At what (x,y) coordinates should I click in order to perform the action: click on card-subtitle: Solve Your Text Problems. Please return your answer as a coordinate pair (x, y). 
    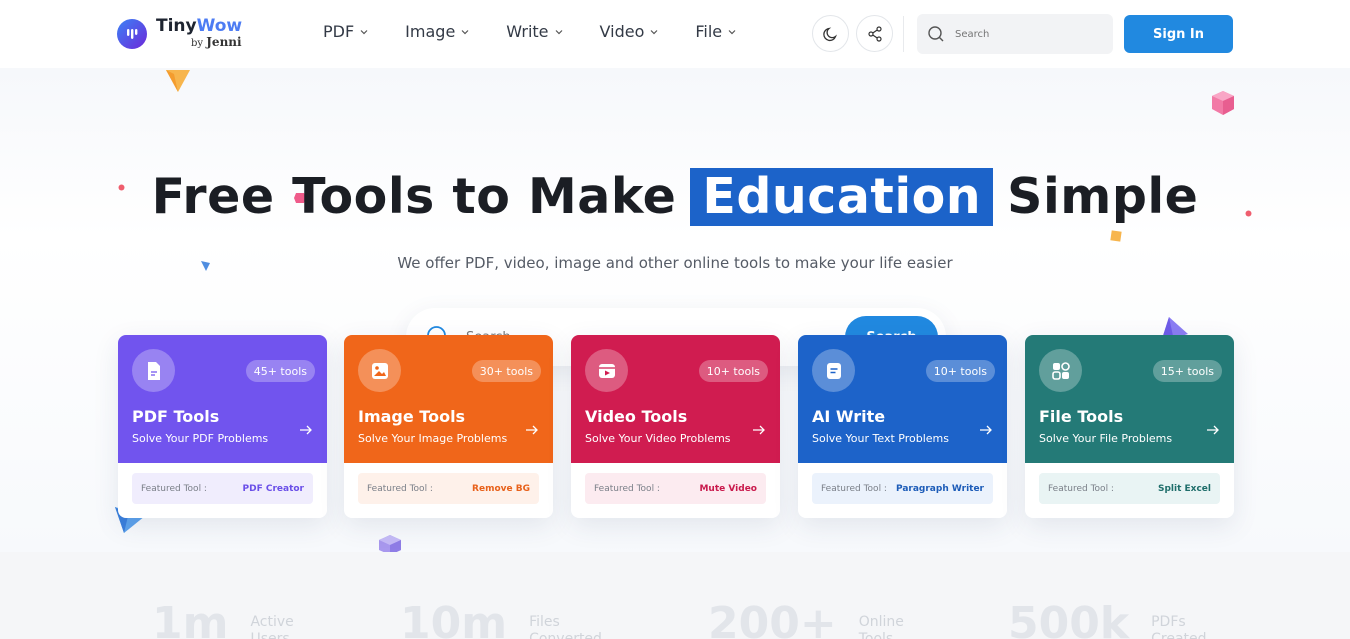
    Looking at the image, I should click on (880, 438).